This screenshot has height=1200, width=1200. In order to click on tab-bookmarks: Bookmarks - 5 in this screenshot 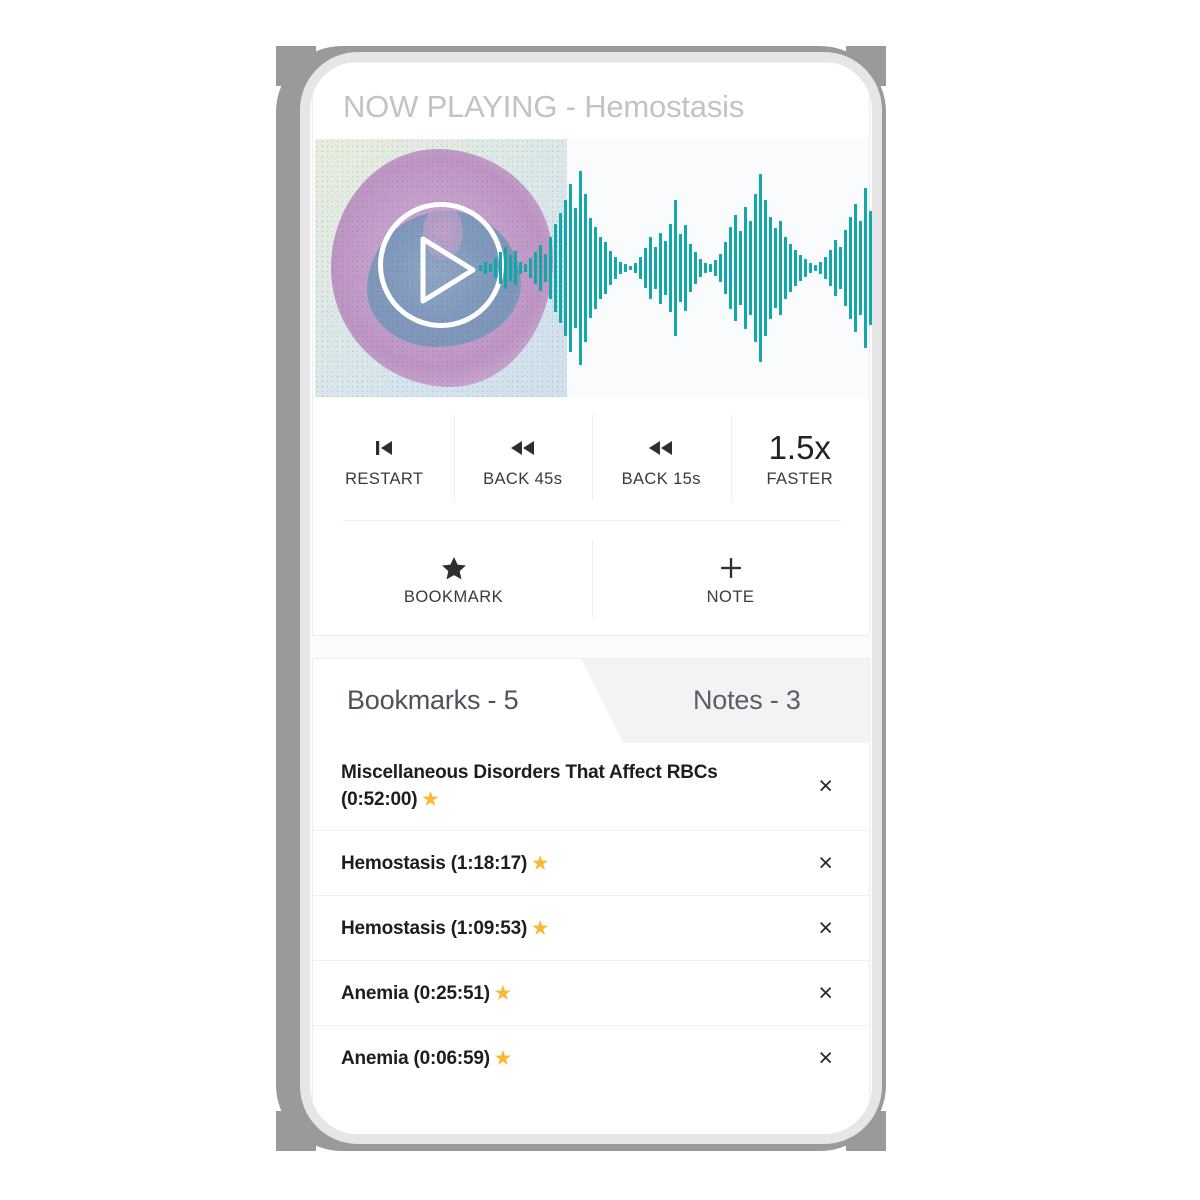, I will do `click(433, 700)`.